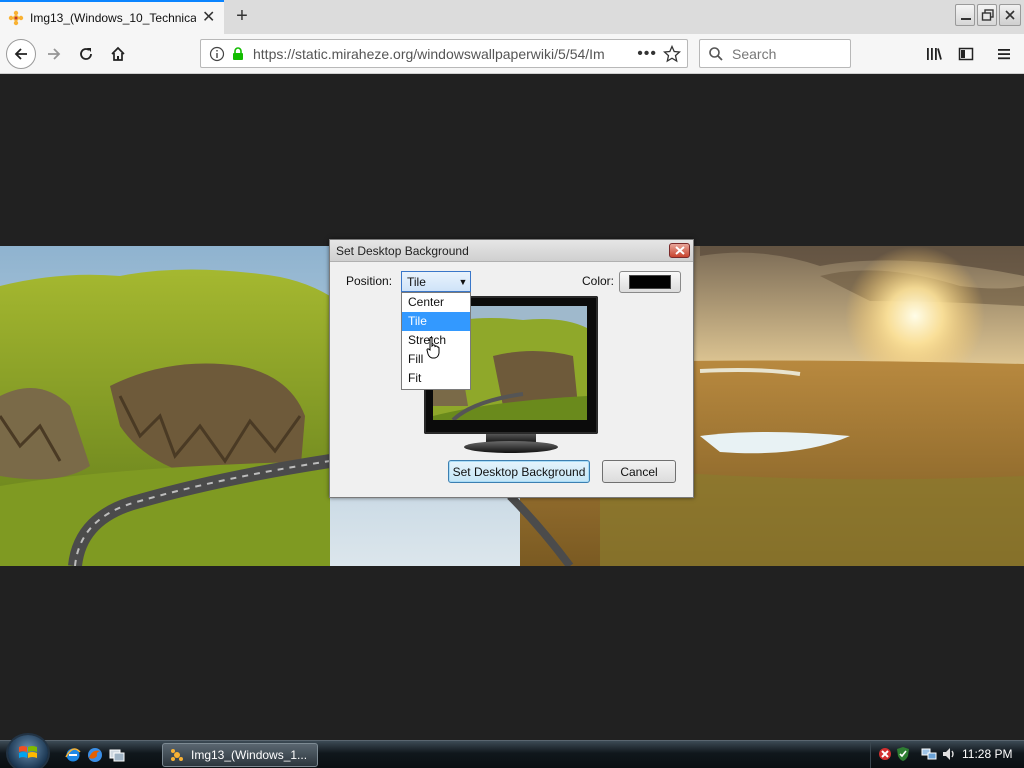 This screenshot has height=768, width=1024. What do you see at coordinates (436, 321) in the screenshot?
I see `dropdown-option-tile: Tile` at bounding box center [436, 321].